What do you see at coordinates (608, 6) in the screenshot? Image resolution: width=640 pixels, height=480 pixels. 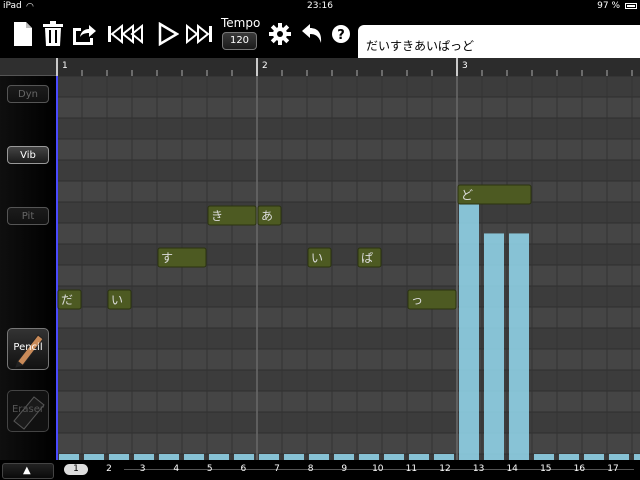 I see `battery-percent: 97 %` at bounding box center [608, 6].